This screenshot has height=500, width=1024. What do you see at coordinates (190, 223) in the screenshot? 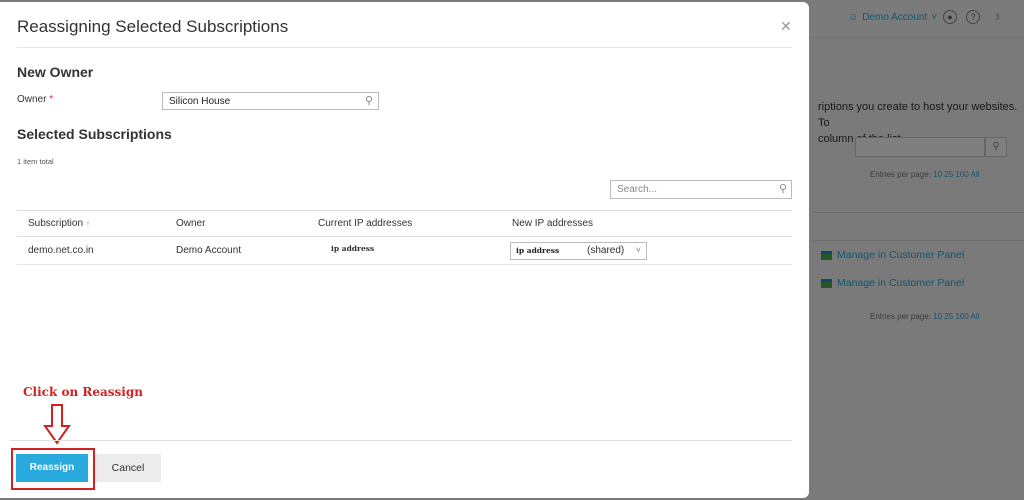
I see `column-header-owner: Owner` at bounding box center [190, 223].